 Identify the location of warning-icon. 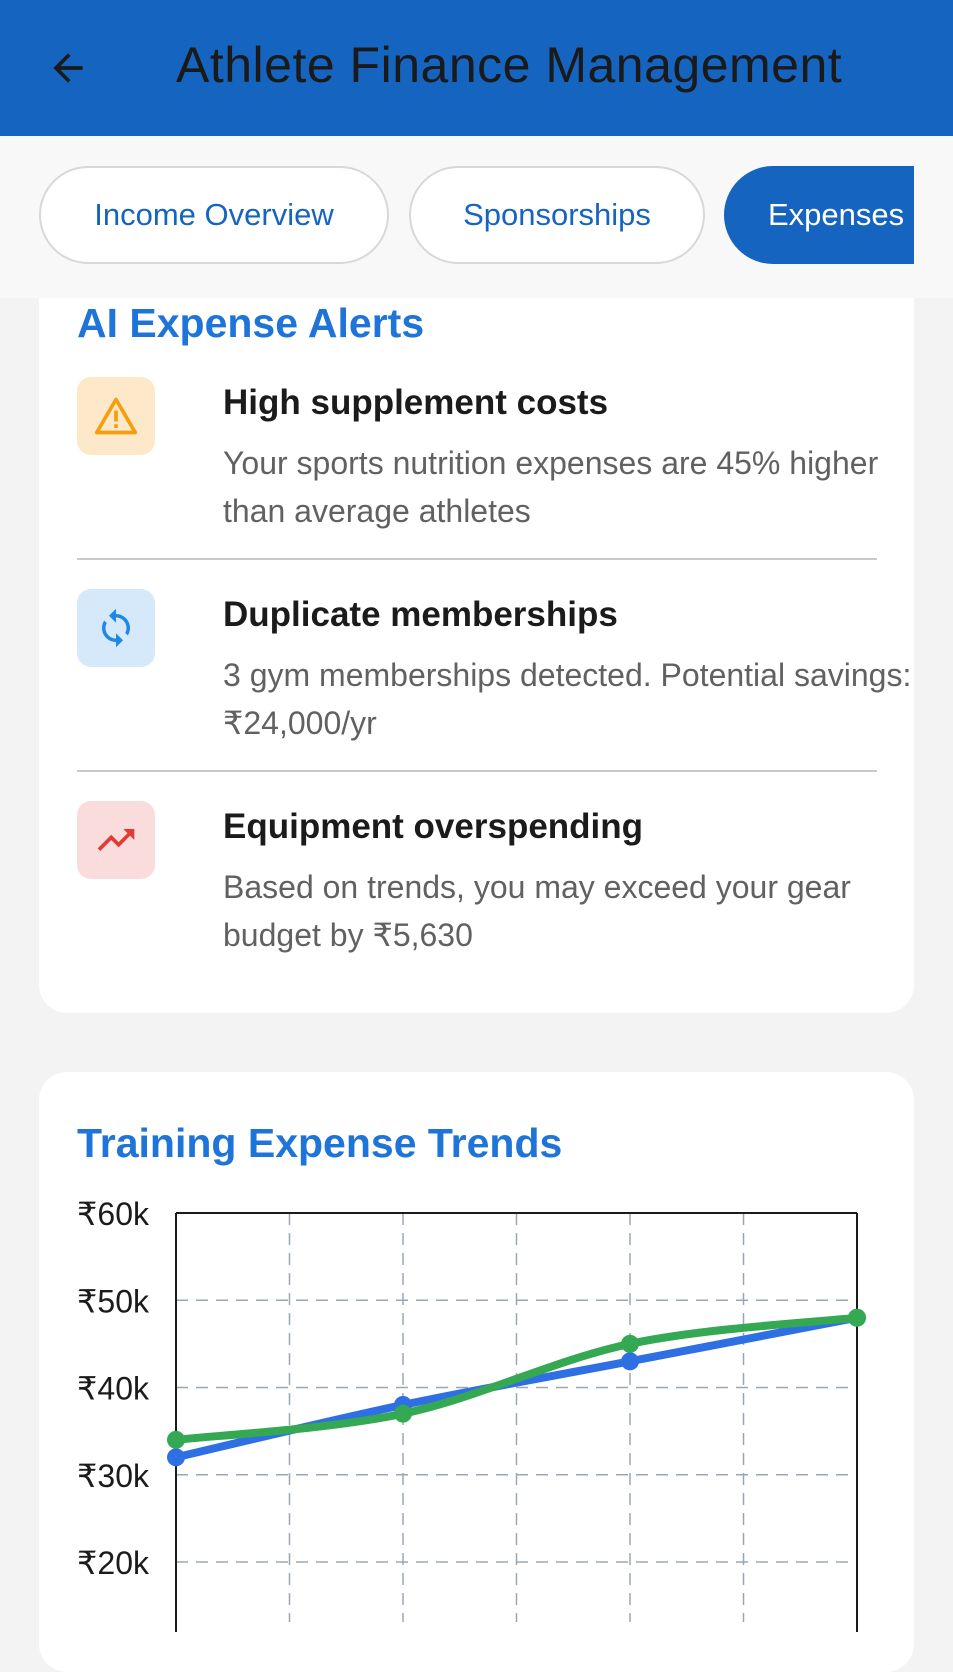
(116, 416).